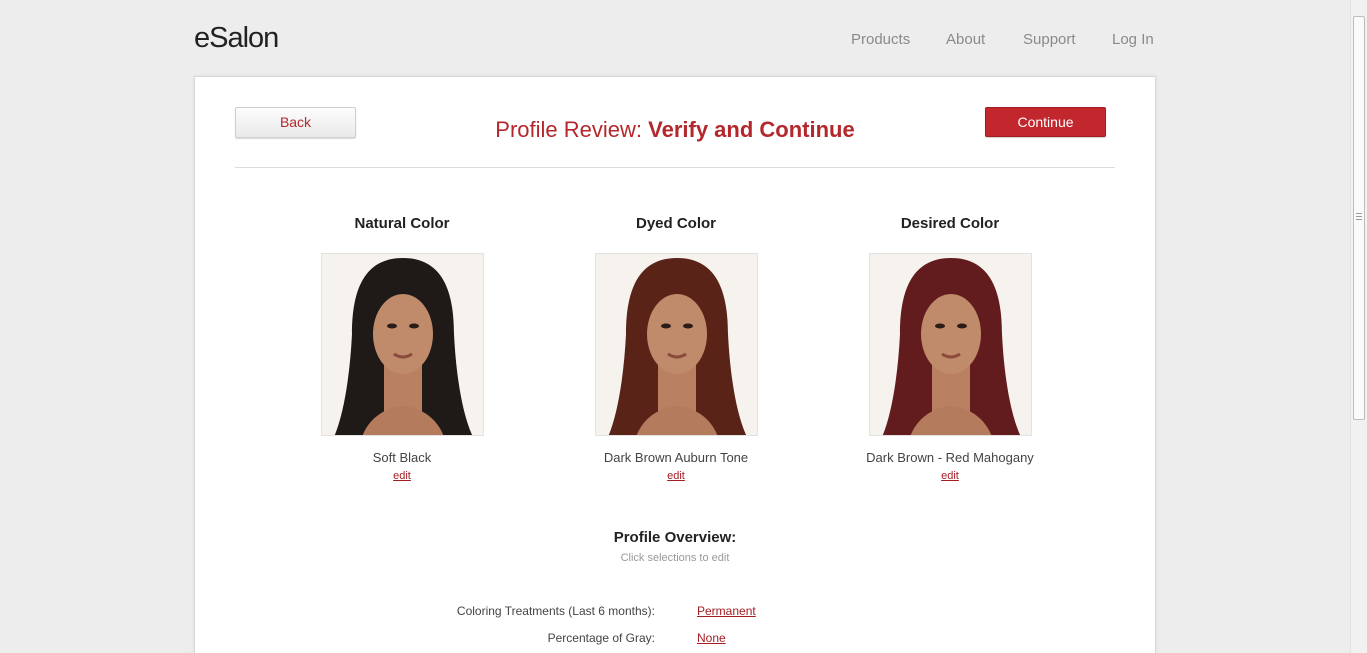  I want to click on continue-button: Continue, so click(1045, 122).